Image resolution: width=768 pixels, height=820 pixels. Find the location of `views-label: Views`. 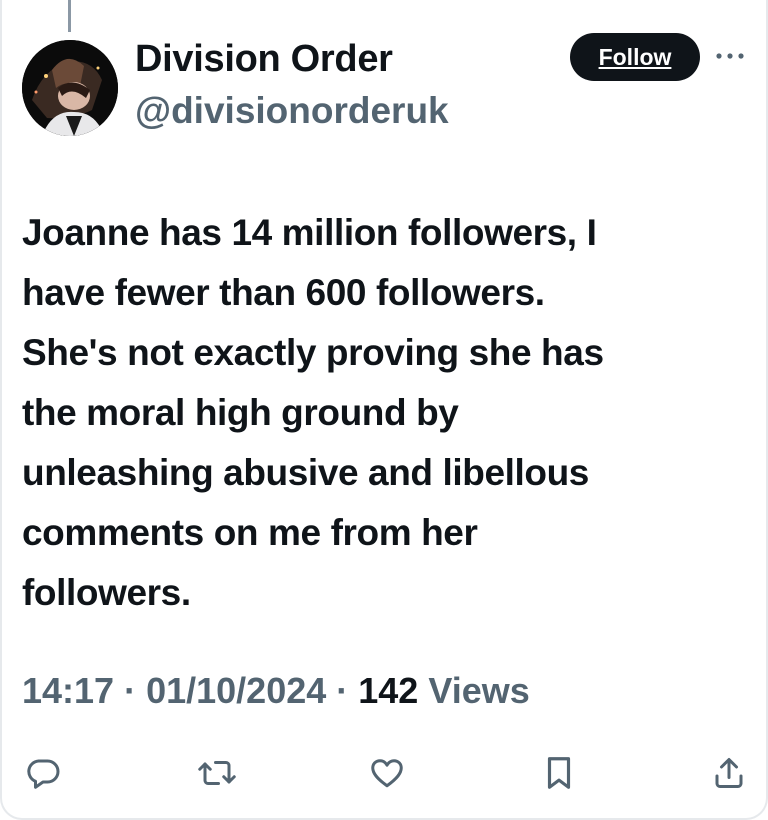

views-label: Views is located at coordinates (474, 690).